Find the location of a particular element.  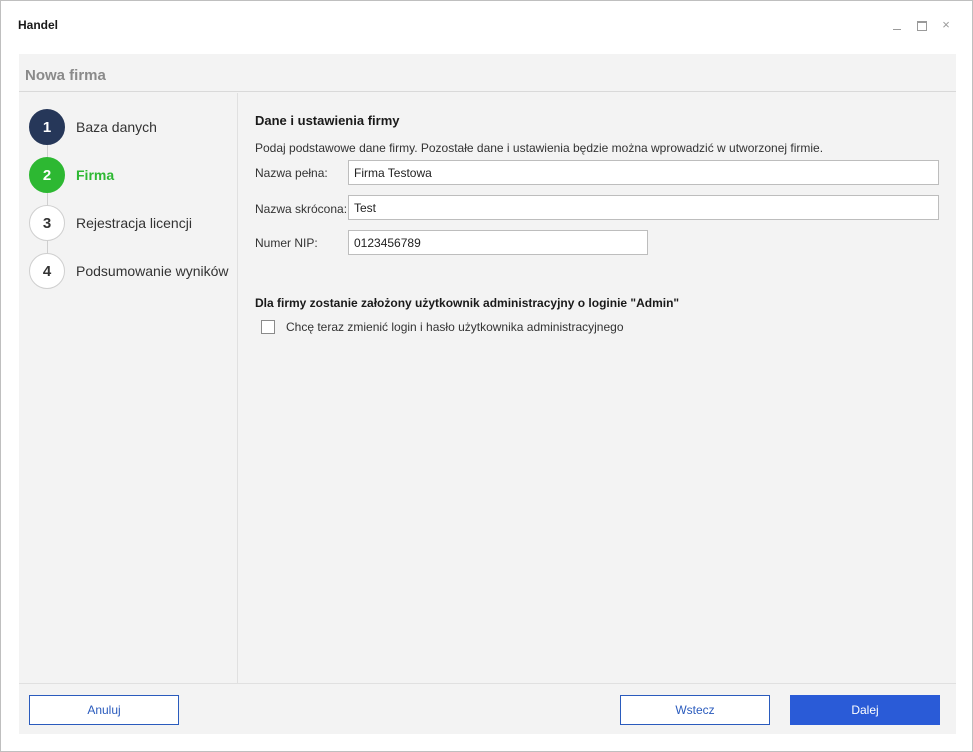

dialog-footer: Anuluj Wstecz Dalej is located at coordinates (487, 708).